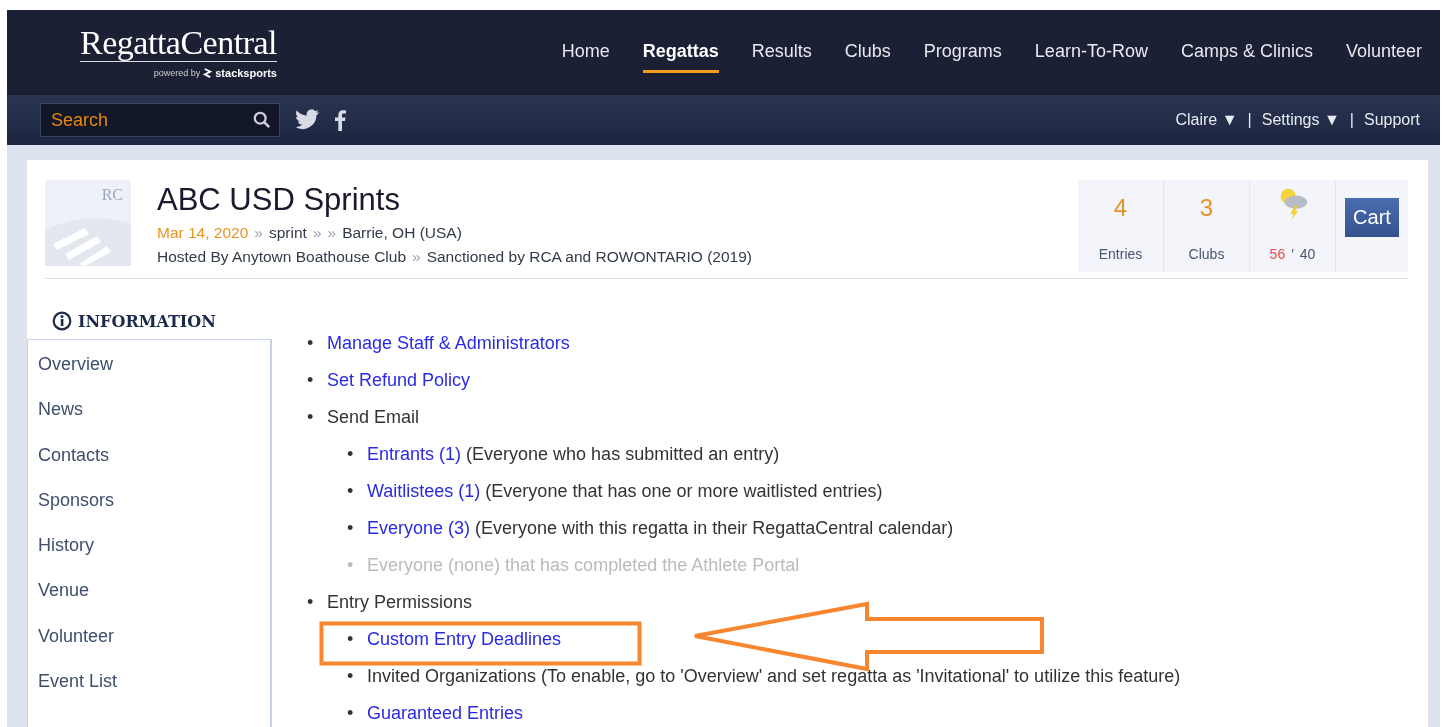 Image resolution: width=1448 pixels, height=727 pixels. What do you see at coordinates (154, 636) in the screenshot?
I see `sidebar-link: Volunteer` at bounding box center [154, 636].